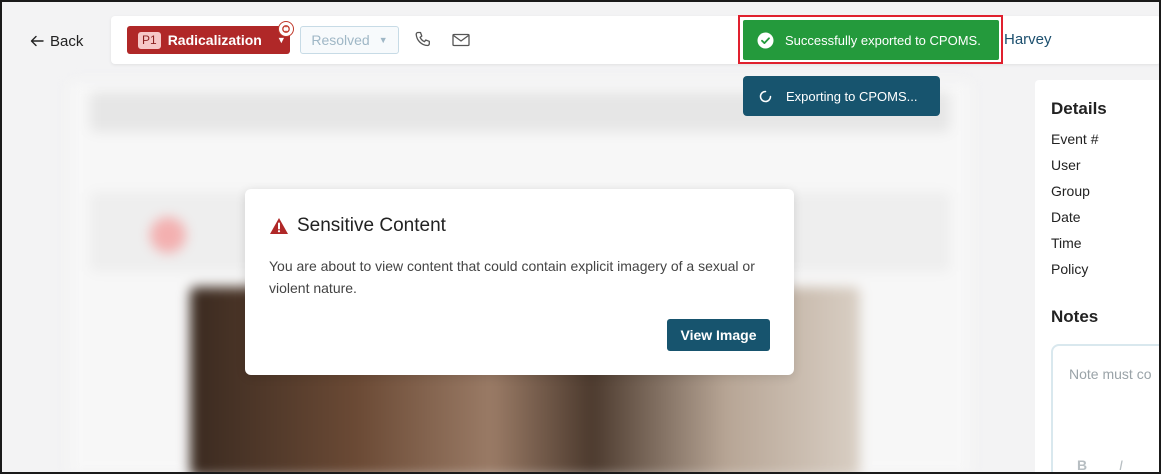 This screenshot has width=1161, height=474. I want to click on detail-label-user: User, so click(1066, 165).